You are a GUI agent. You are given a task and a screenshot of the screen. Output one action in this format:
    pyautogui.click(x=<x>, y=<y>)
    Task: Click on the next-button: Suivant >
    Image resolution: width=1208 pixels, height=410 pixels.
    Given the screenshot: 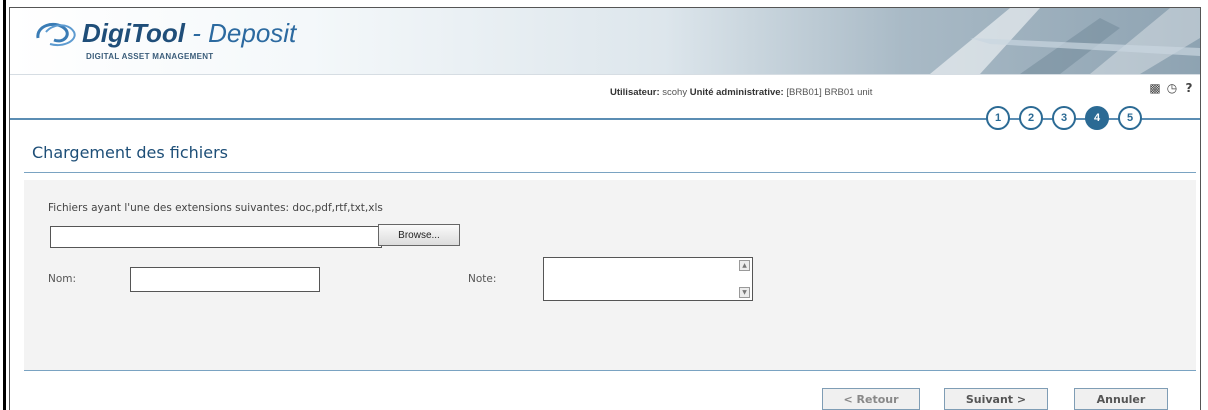 What is the action you would take?
    pyautogui.click(x=996, y=399)
    